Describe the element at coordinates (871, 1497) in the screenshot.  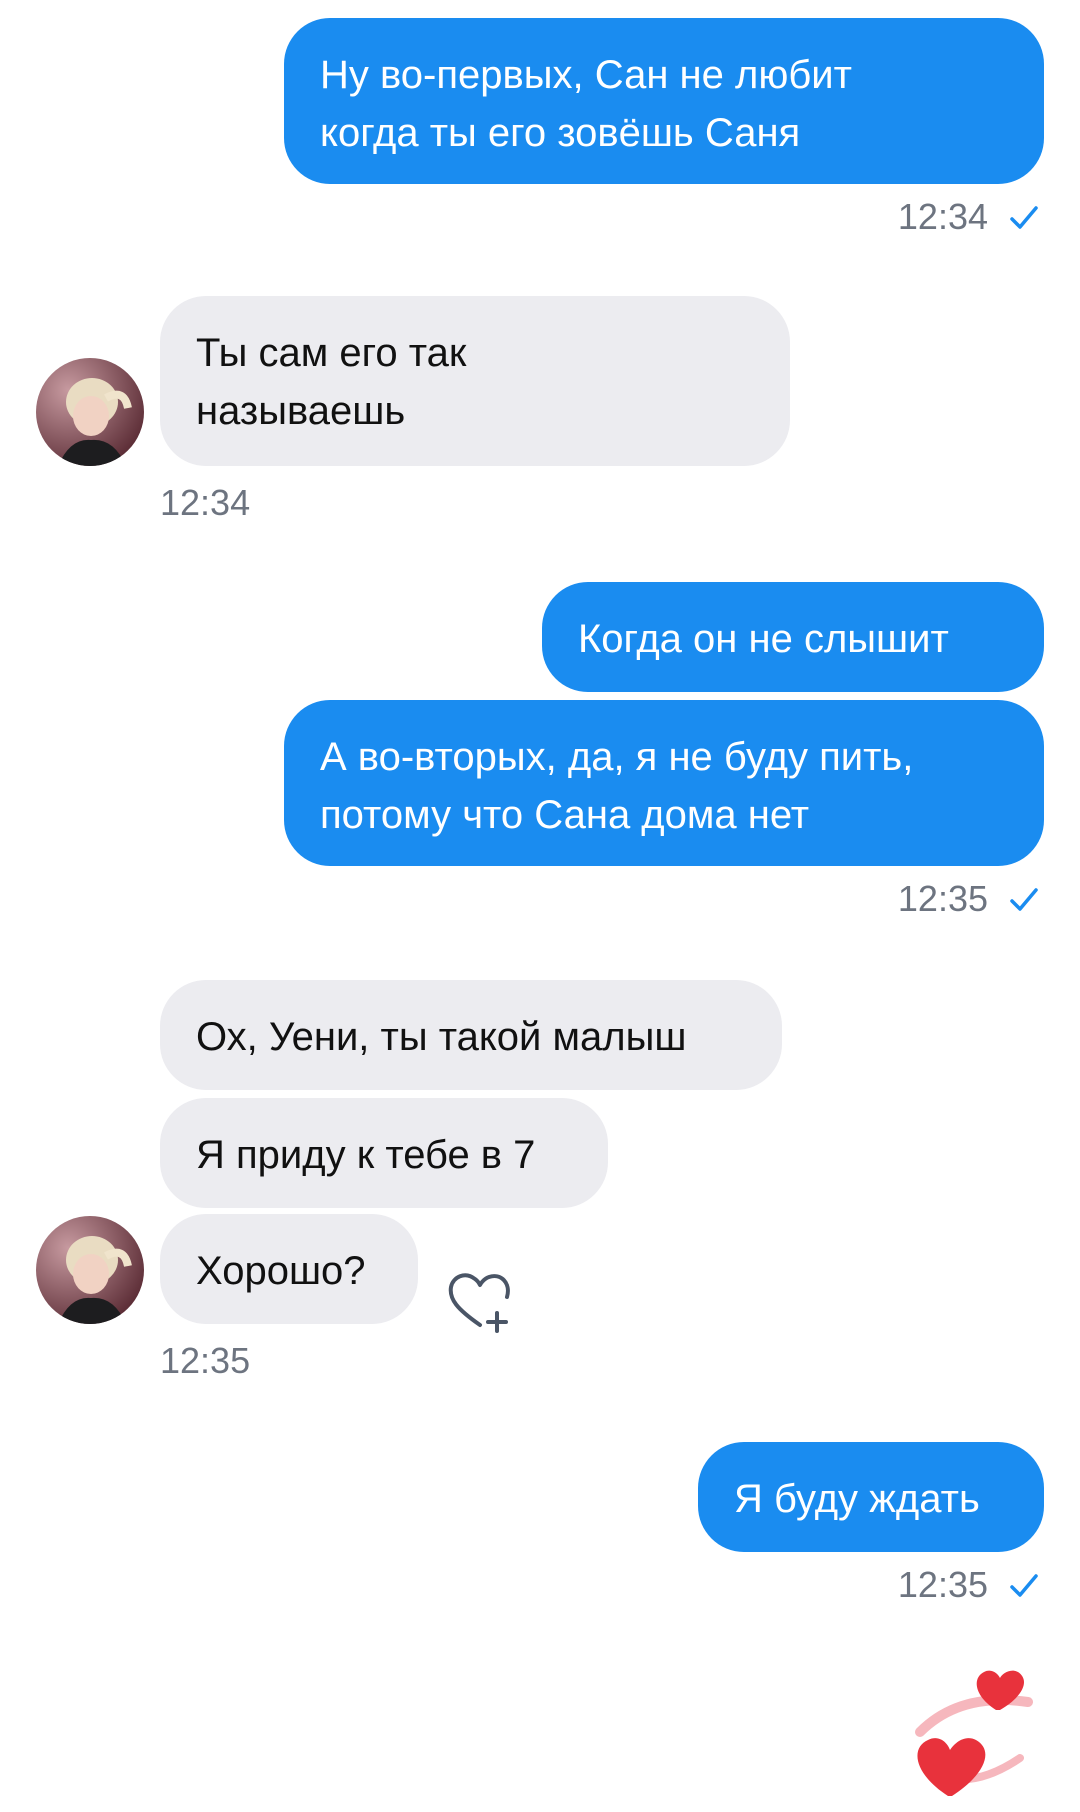
I see `outgoing-message-bubble: Я буду ждать` at that location.